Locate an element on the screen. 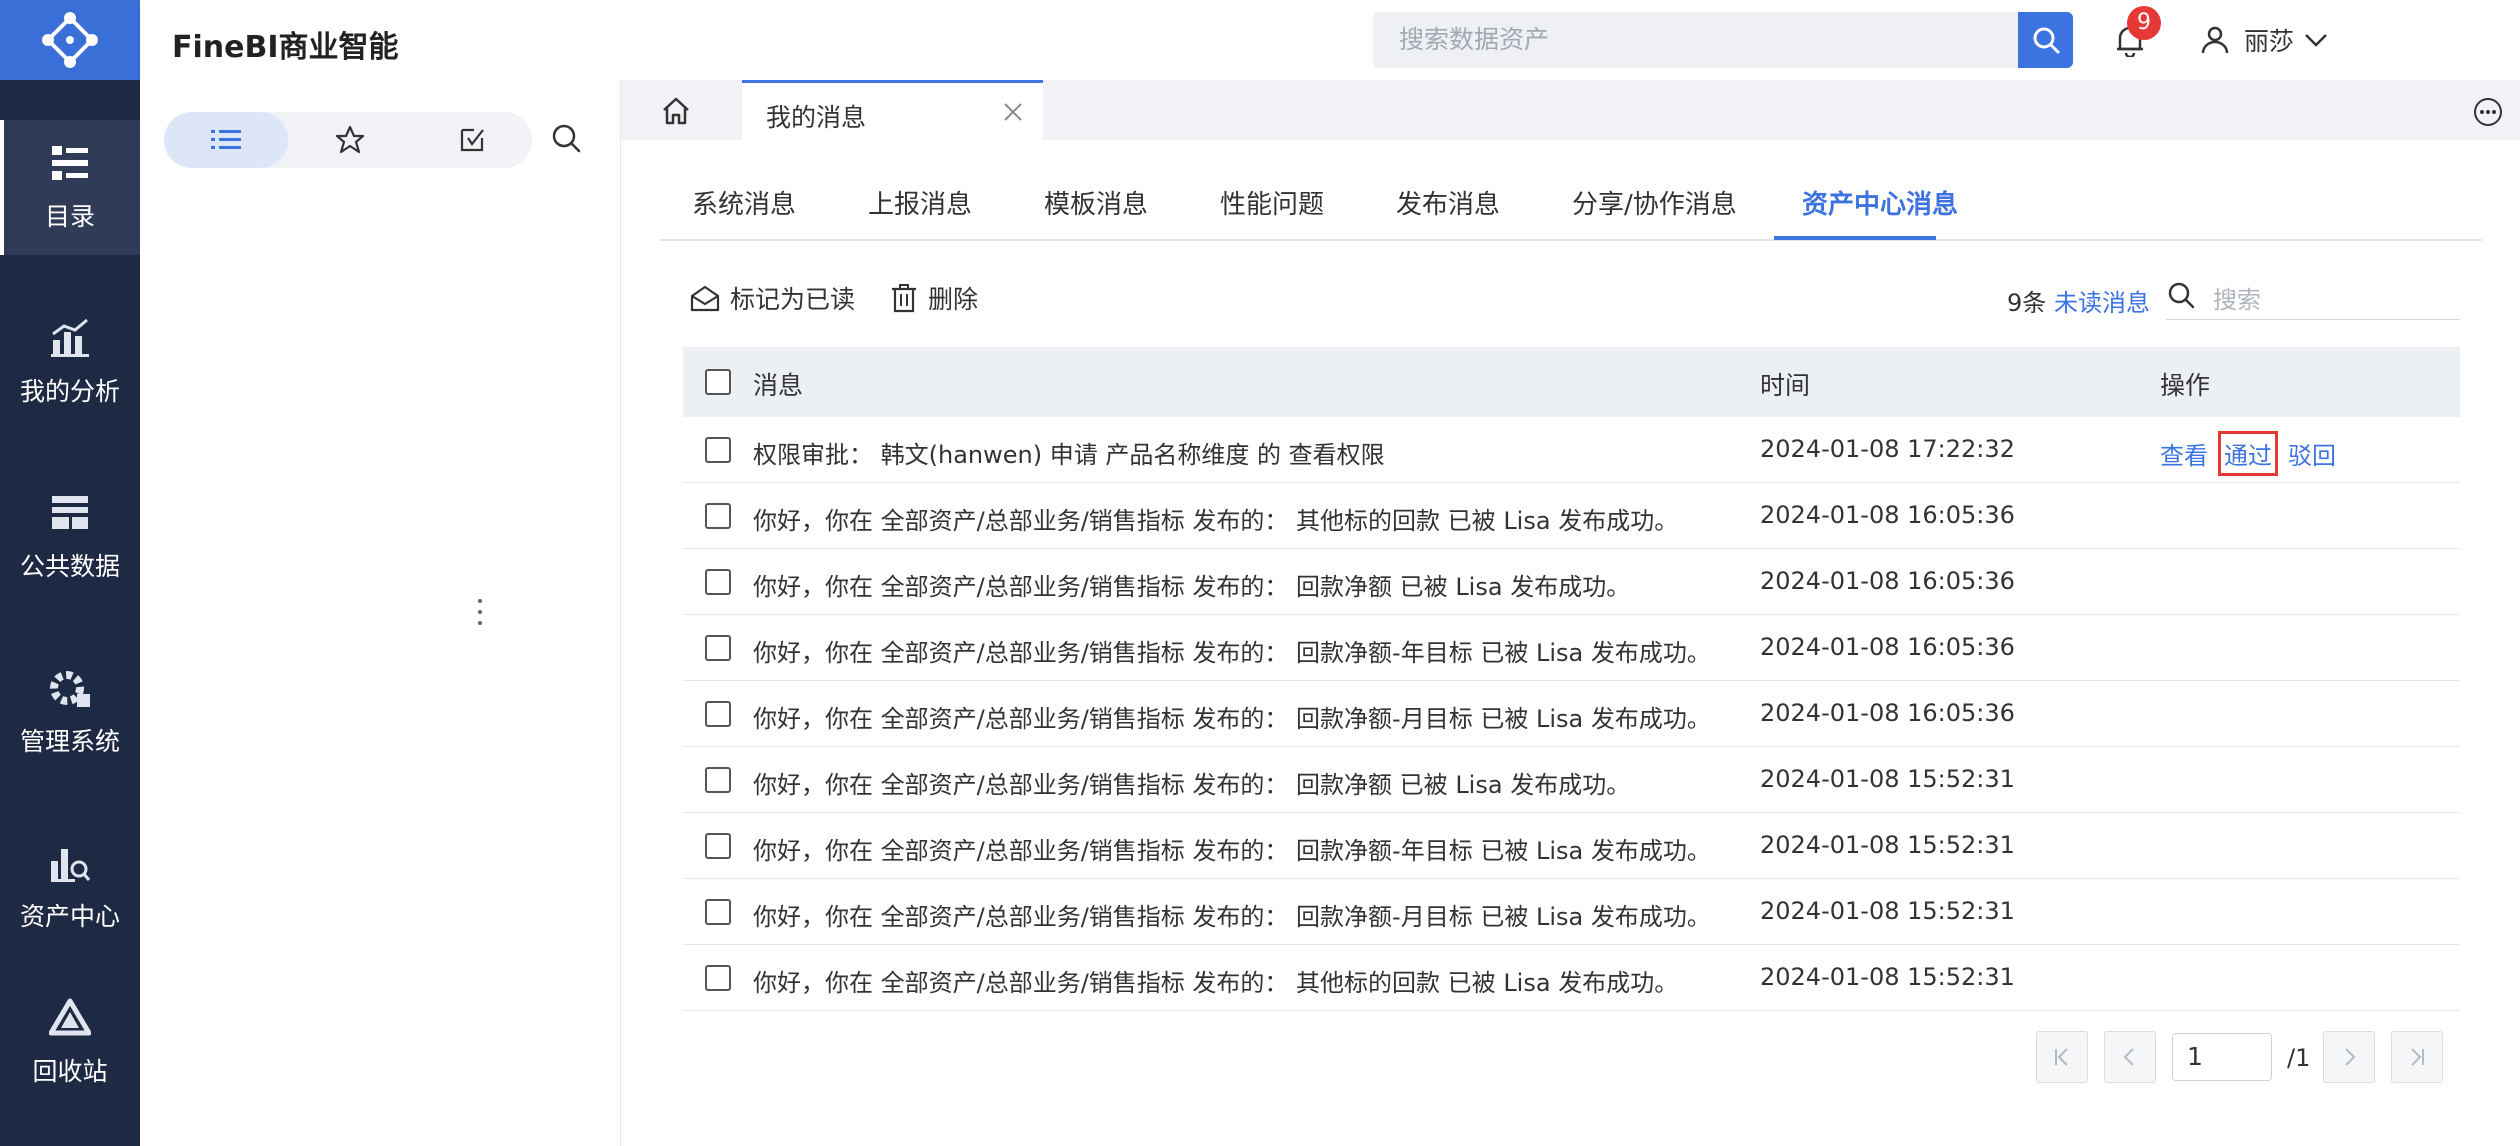  logo-icon is located at coordinates (70, 40).